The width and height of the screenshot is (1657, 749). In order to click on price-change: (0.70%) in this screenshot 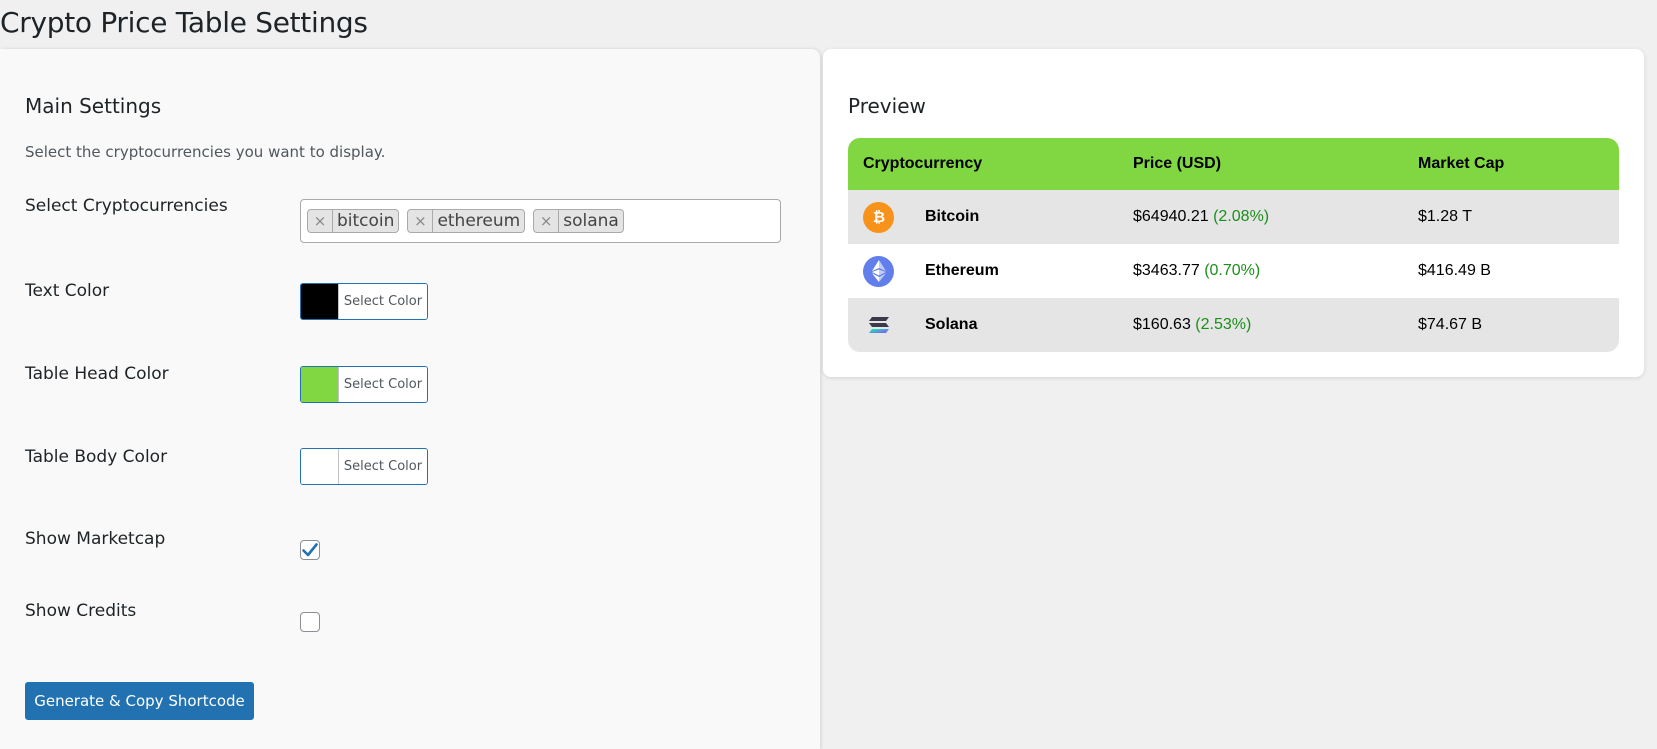, I will do `click(1232, 270)`.